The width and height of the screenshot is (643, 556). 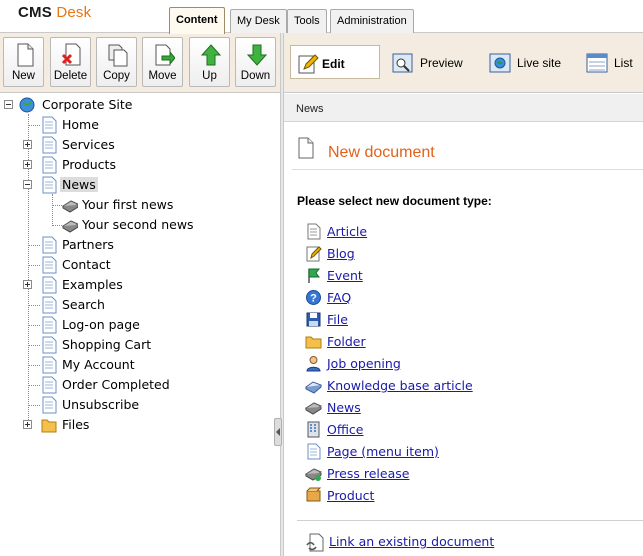 I want to click on tree-node: Home, so click(x=134, y=125).